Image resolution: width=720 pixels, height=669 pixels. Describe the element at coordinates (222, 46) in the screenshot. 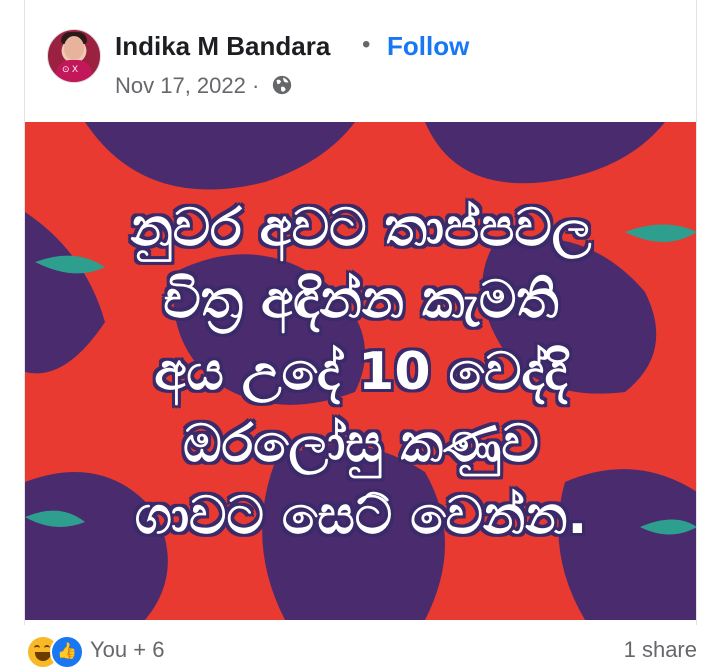

I see `author-name: Indika M Bandara` at that location.